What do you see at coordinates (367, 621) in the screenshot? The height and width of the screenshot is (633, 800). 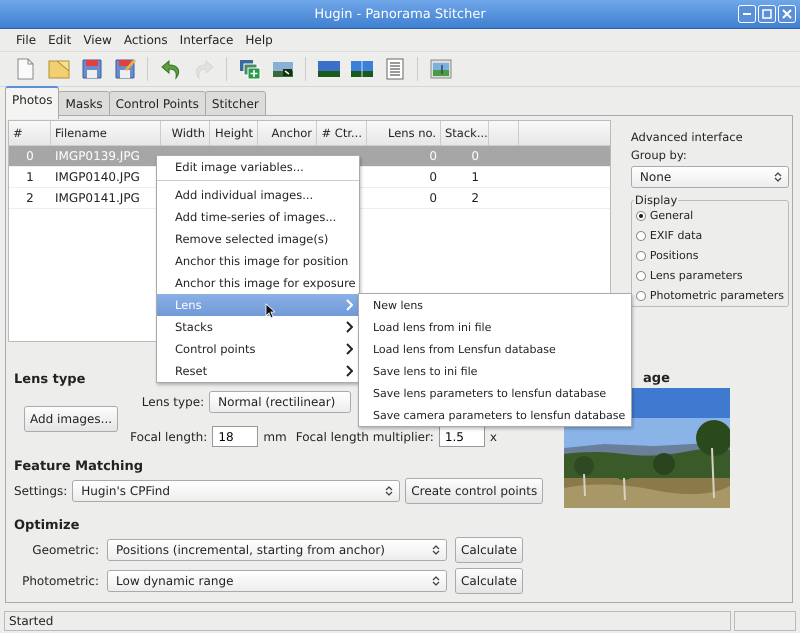 I see `status-text: Started` at bounding box center [367, 621].